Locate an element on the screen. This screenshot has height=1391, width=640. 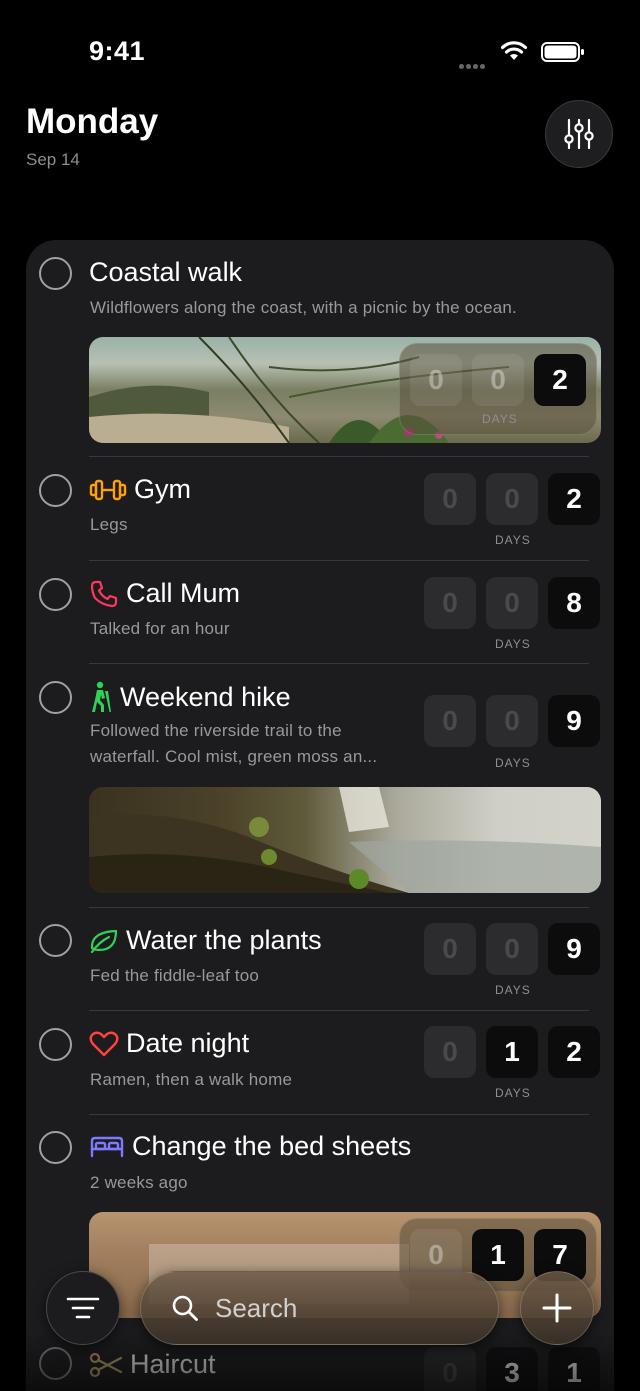
bed-icon is located at coordinates (107, 1146).